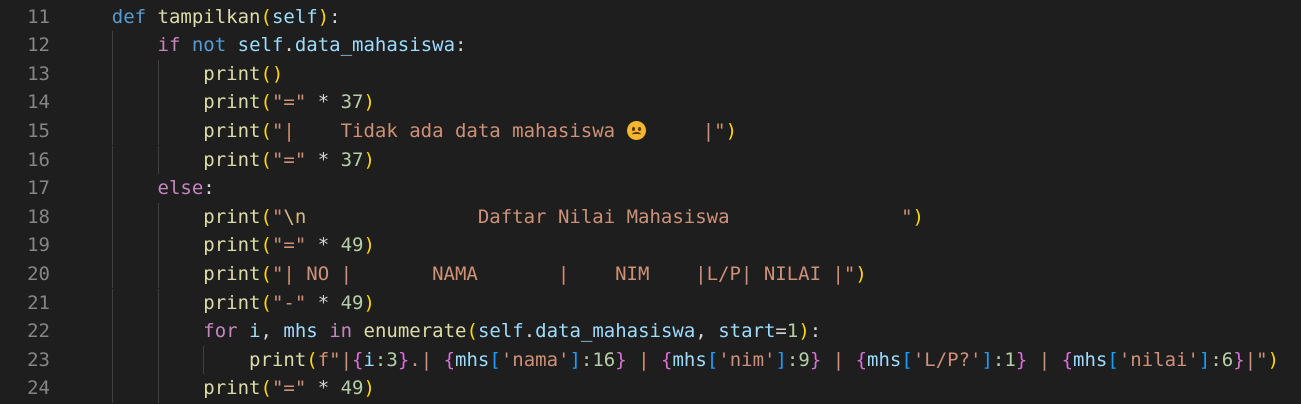  Describe the element at coordinates (174, 74) in the screenshot. I see `code-text: print()` at that location.